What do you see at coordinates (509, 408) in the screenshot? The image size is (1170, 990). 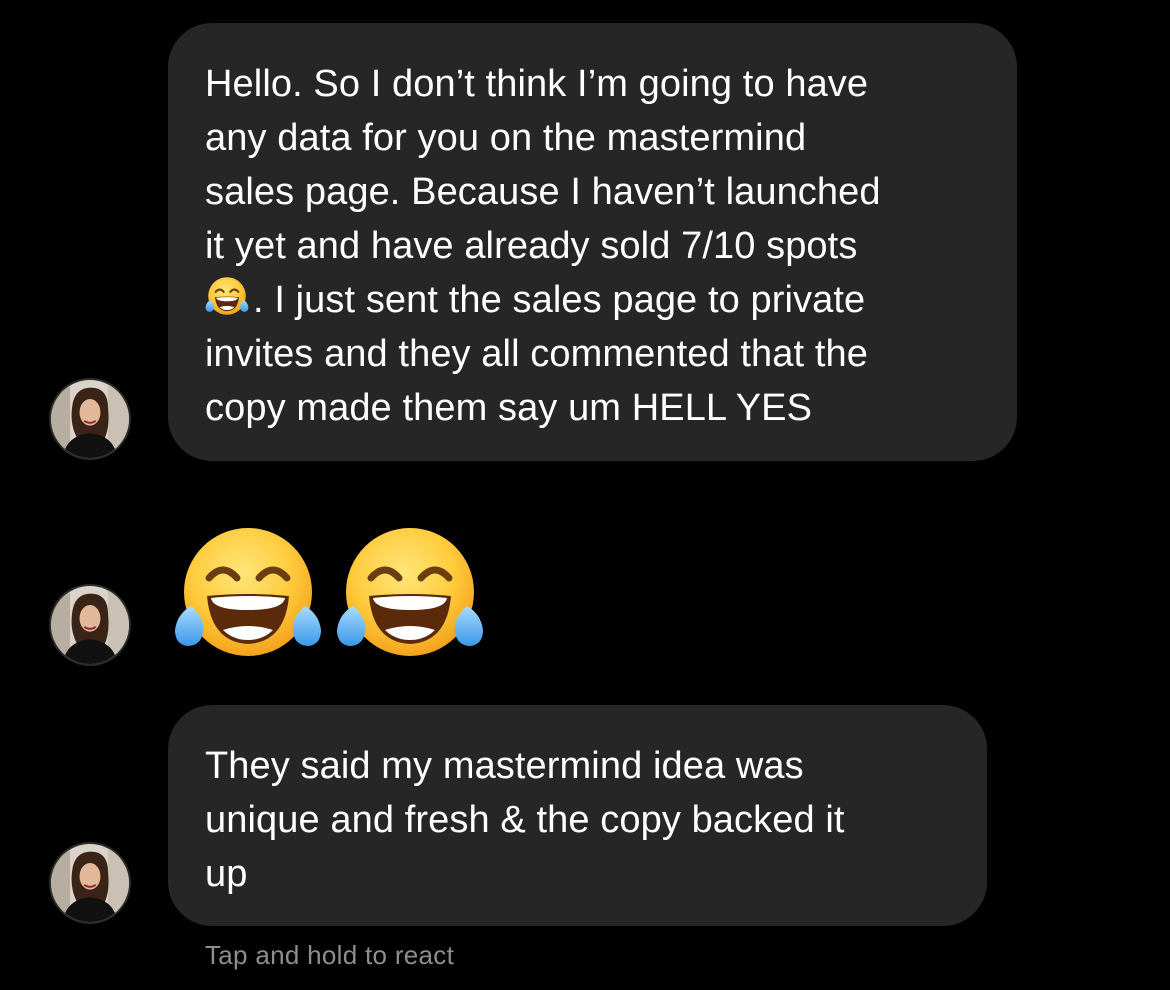 I see `message-line: copy made them say um HELL YES` at bounding box center [509, 408].